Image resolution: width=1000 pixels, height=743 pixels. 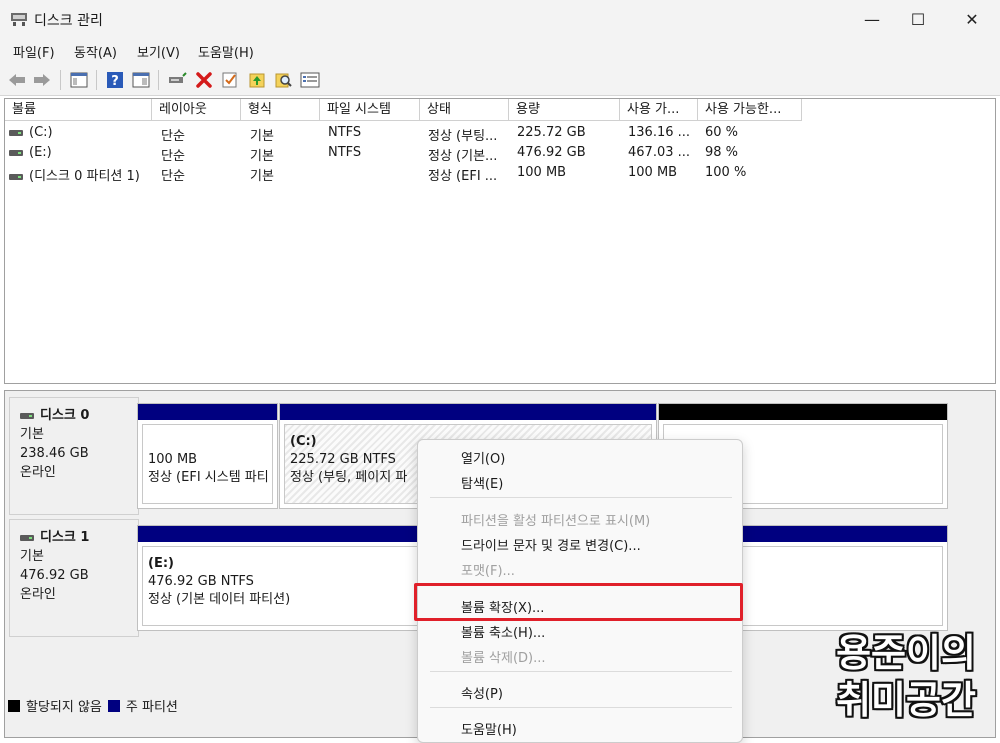 What do you see at coordinates (918, 19) in the screenshot?
I see `maximize-button: ☐` at bounding box center [918, 19].